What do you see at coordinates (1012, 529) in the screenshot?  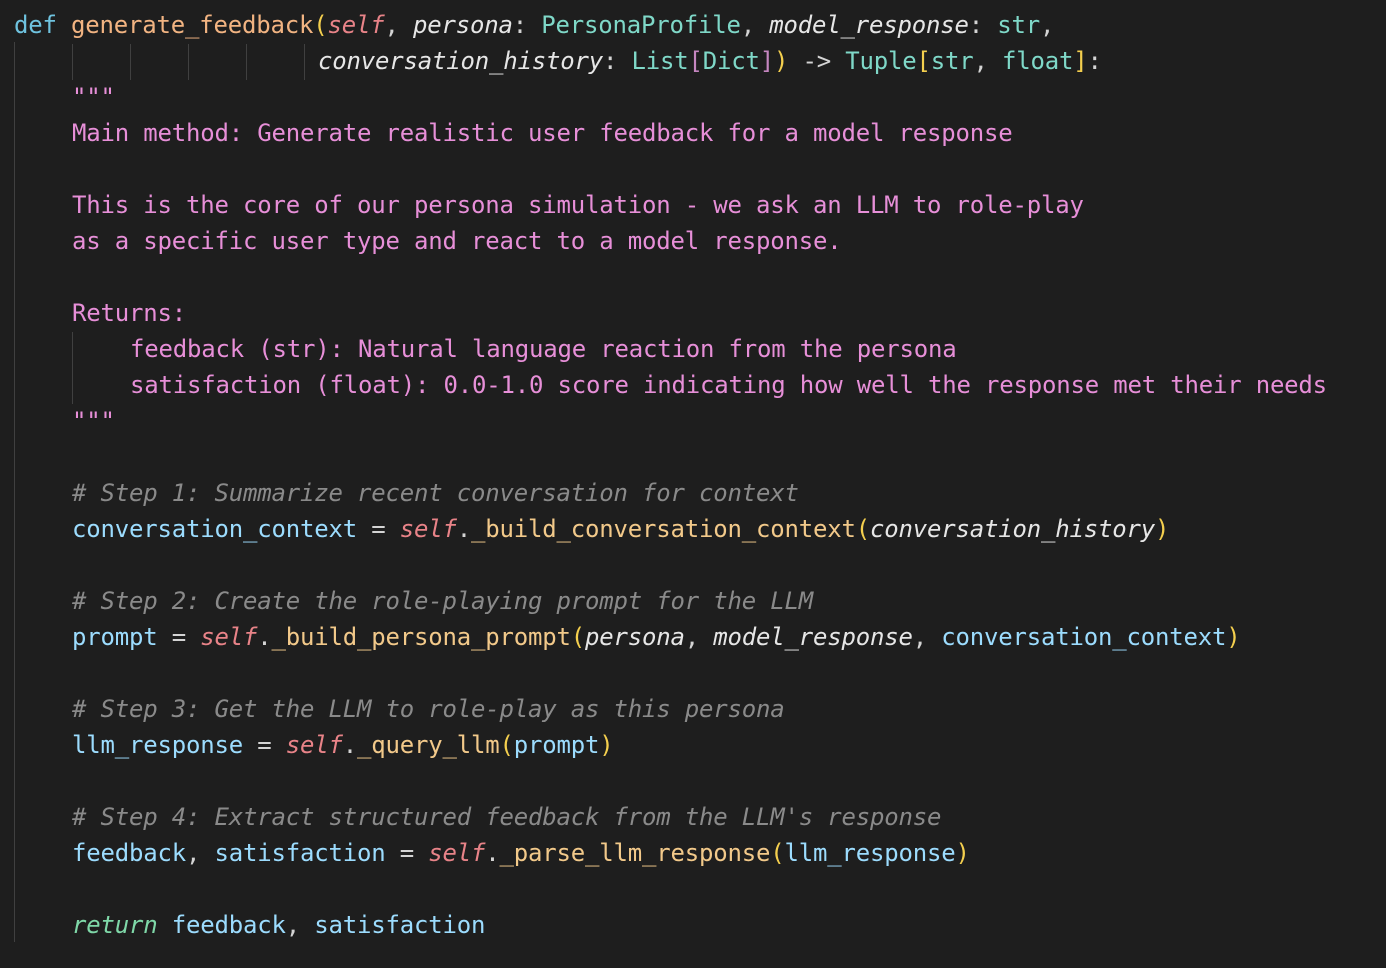 I see `history-arg: conversation_history` at bounding box center [1012, 529].